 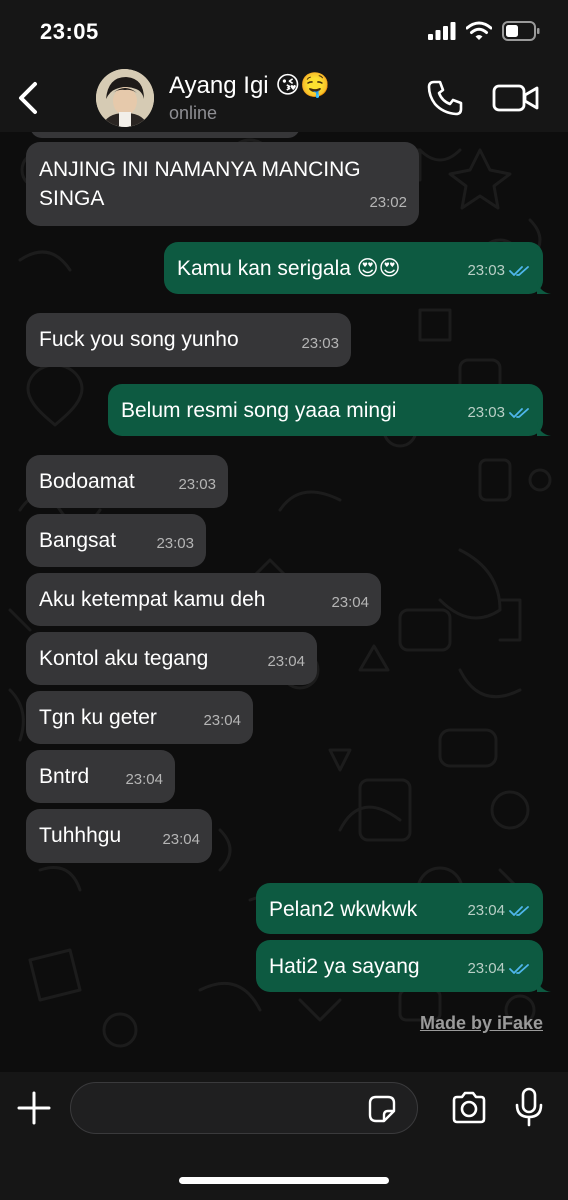 I want to click on attach-button, so click(x=34, y=1108).